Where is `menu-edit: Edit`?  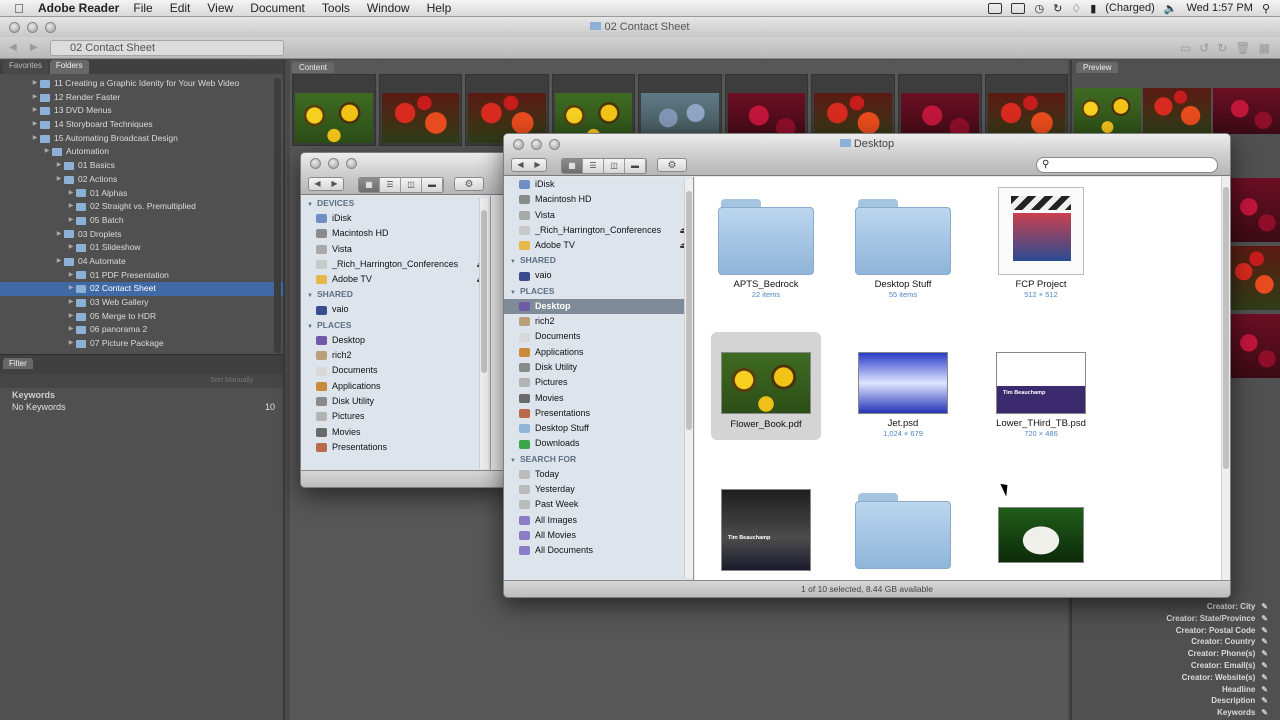 menu-edit: Edit is located at coordinates (180, 8).